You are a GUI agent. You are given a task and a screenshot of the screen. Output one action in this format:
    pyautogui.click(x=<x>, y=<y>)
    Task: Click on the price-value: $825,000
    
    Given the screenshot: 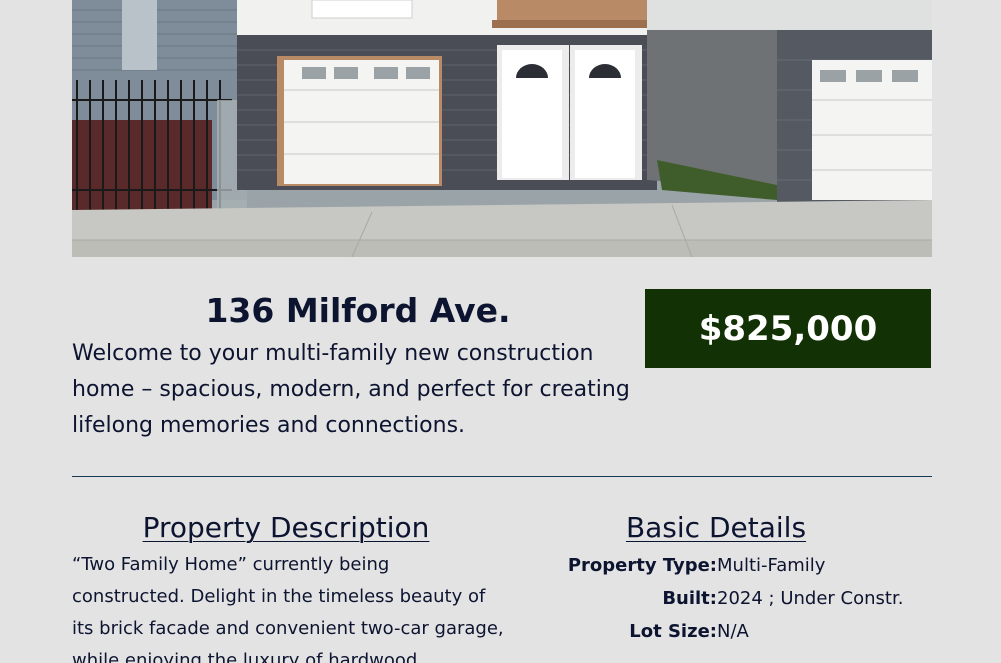 What is the action you would take?
    pyautogui.click(x=788, y=328)
    